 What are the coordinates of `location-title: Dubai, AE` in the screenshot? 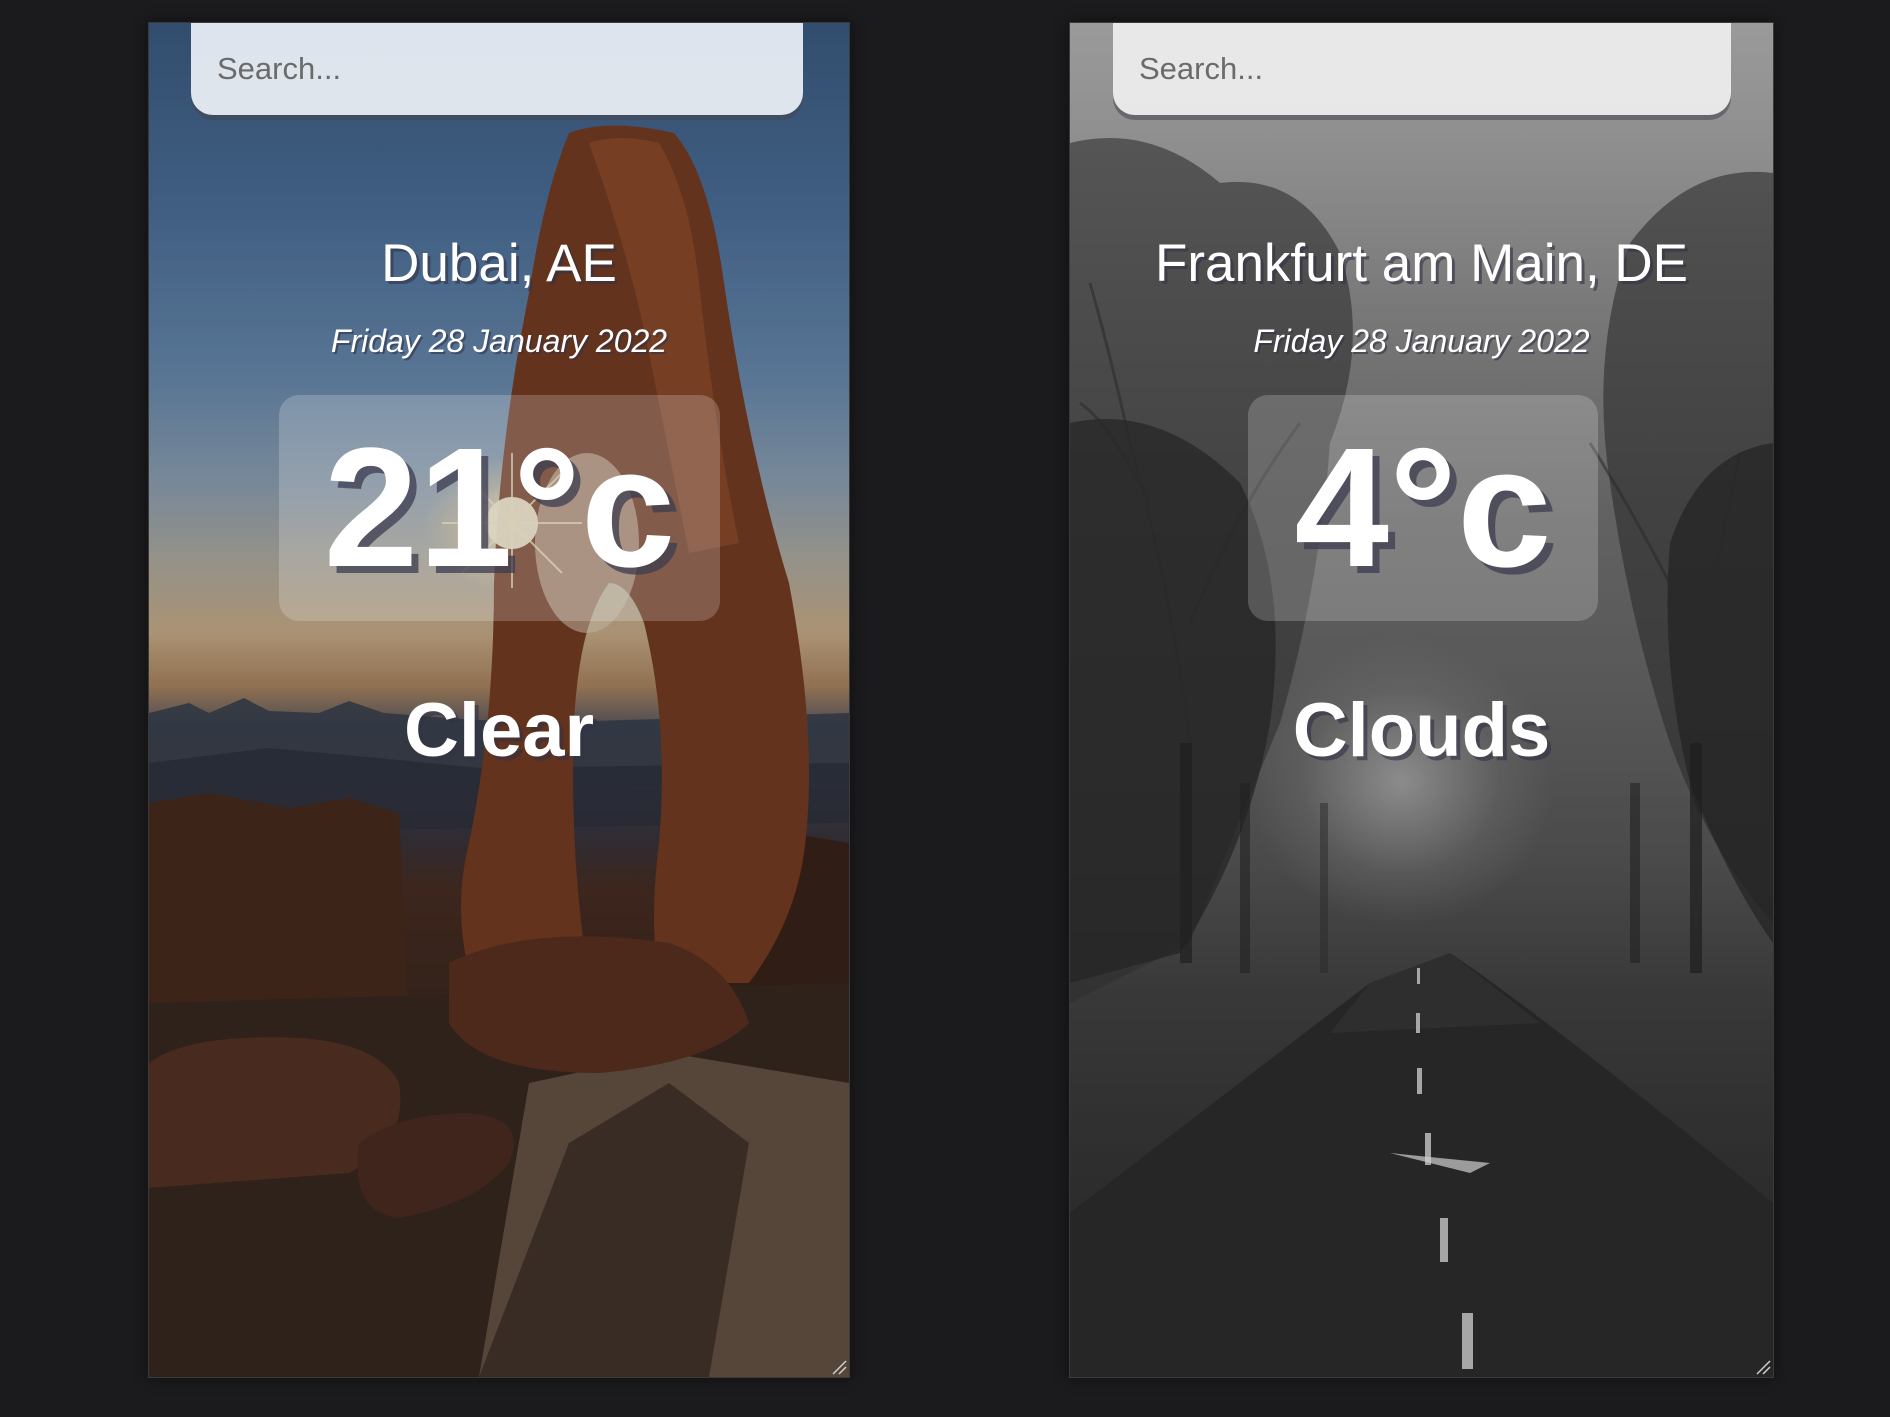 It's located at (499, 263).